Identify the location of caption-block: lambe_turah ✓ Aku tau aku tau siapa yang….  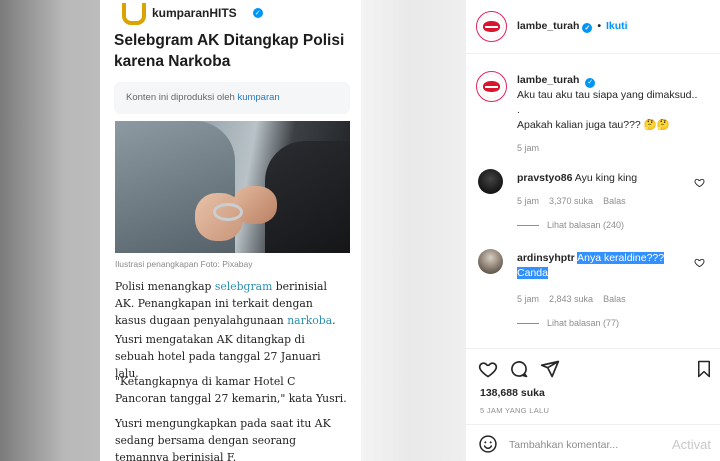
(614, 113).